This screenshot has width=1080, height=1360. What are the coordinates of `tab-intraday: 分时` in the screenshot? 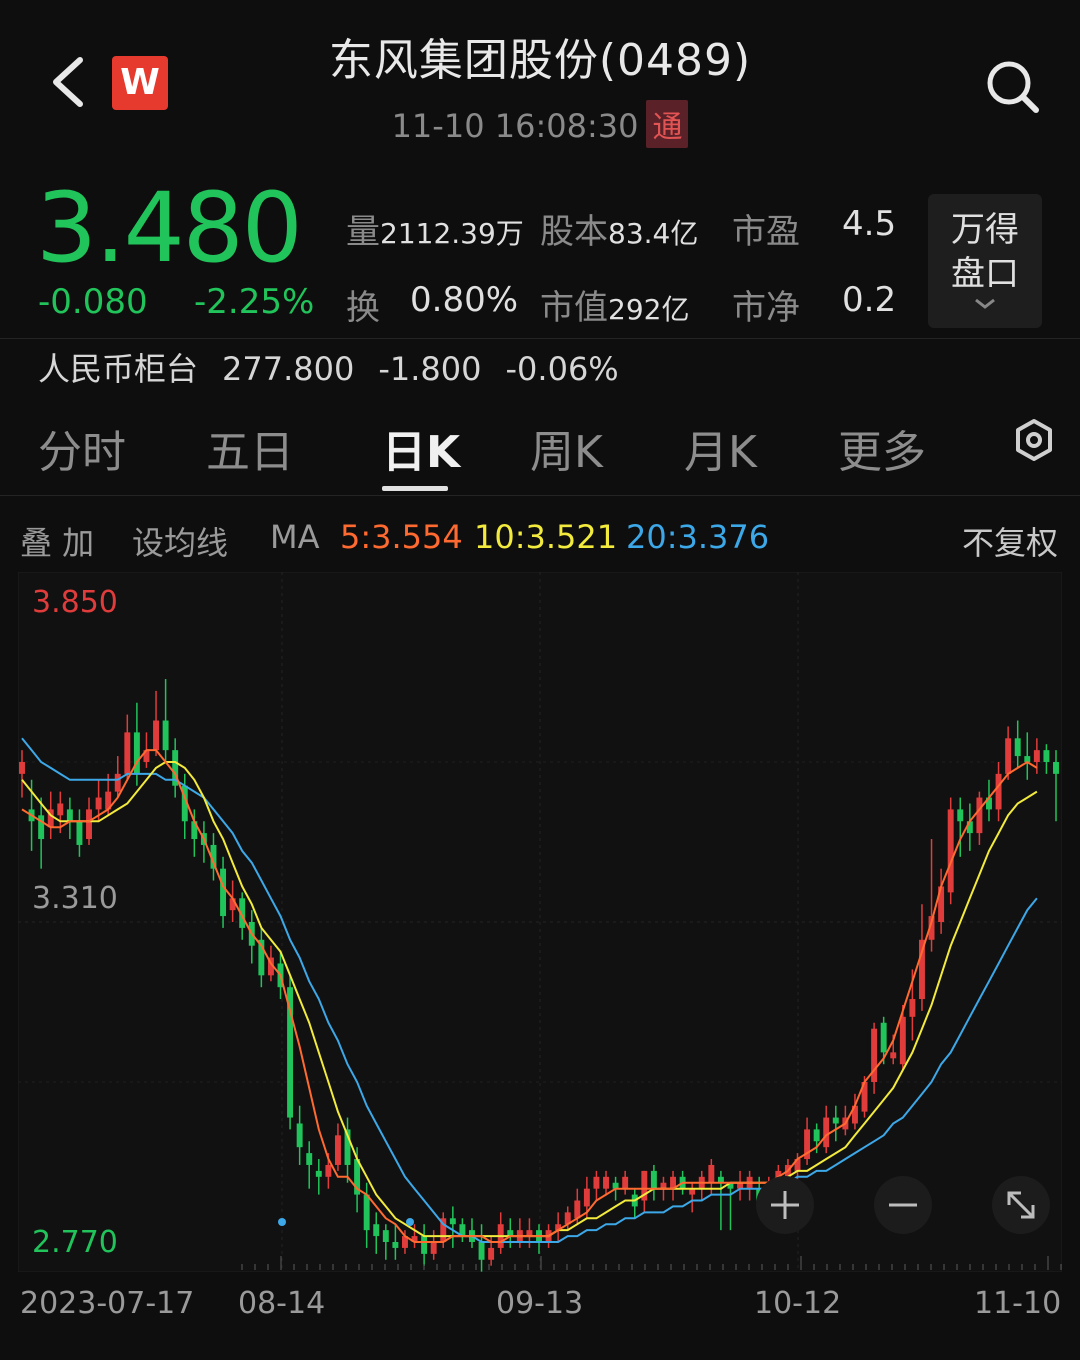 It's located at (82, 448).